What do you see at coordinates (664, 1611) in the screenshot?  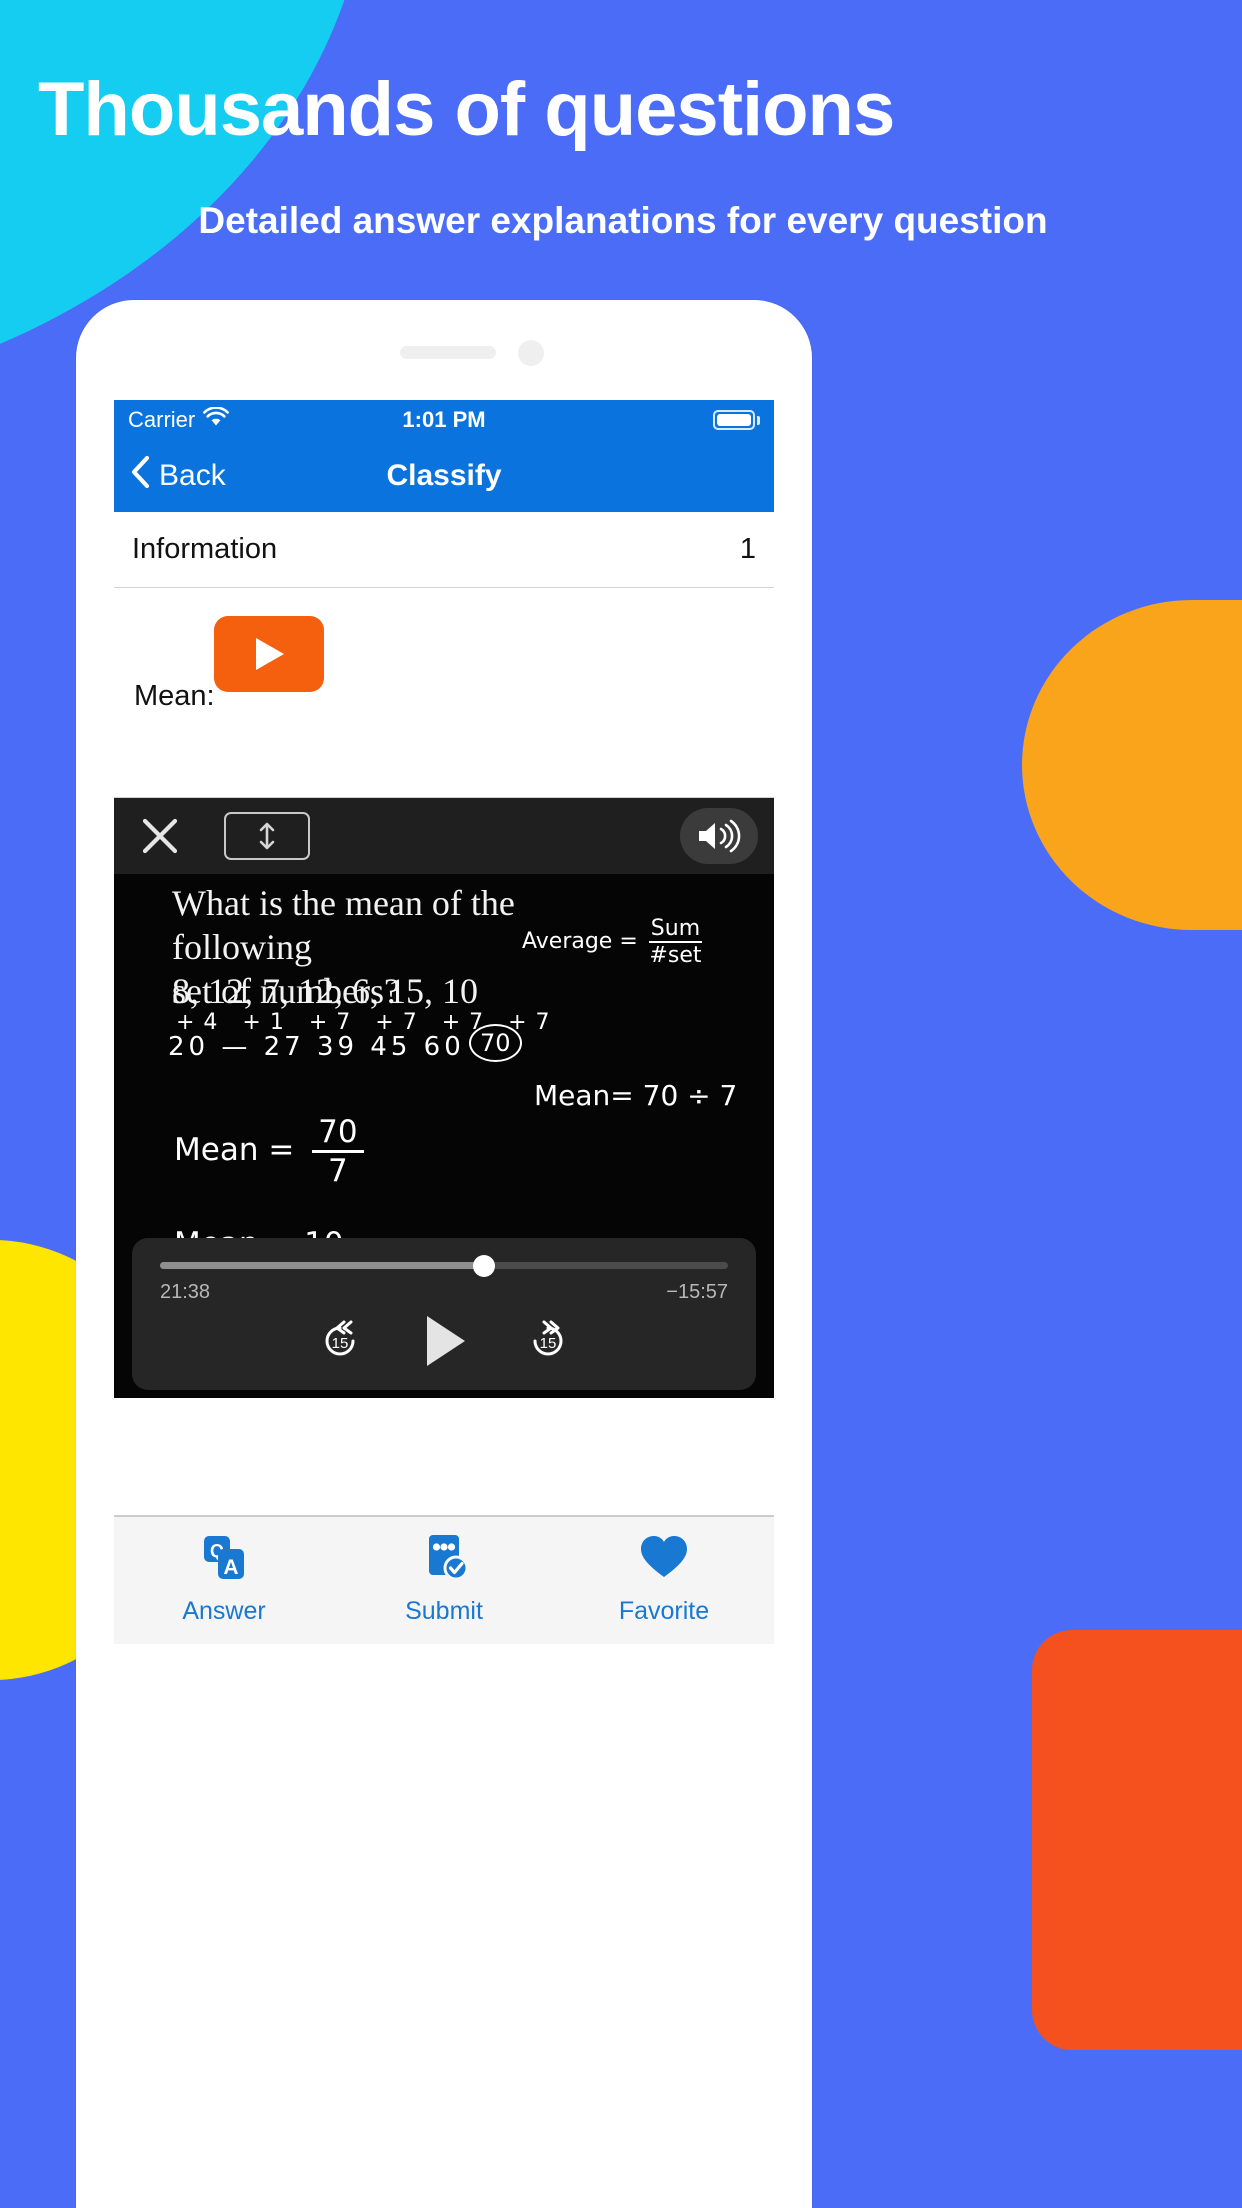 I see `tab-favorite-label: Favorite` at bounding box center [664, 1611].